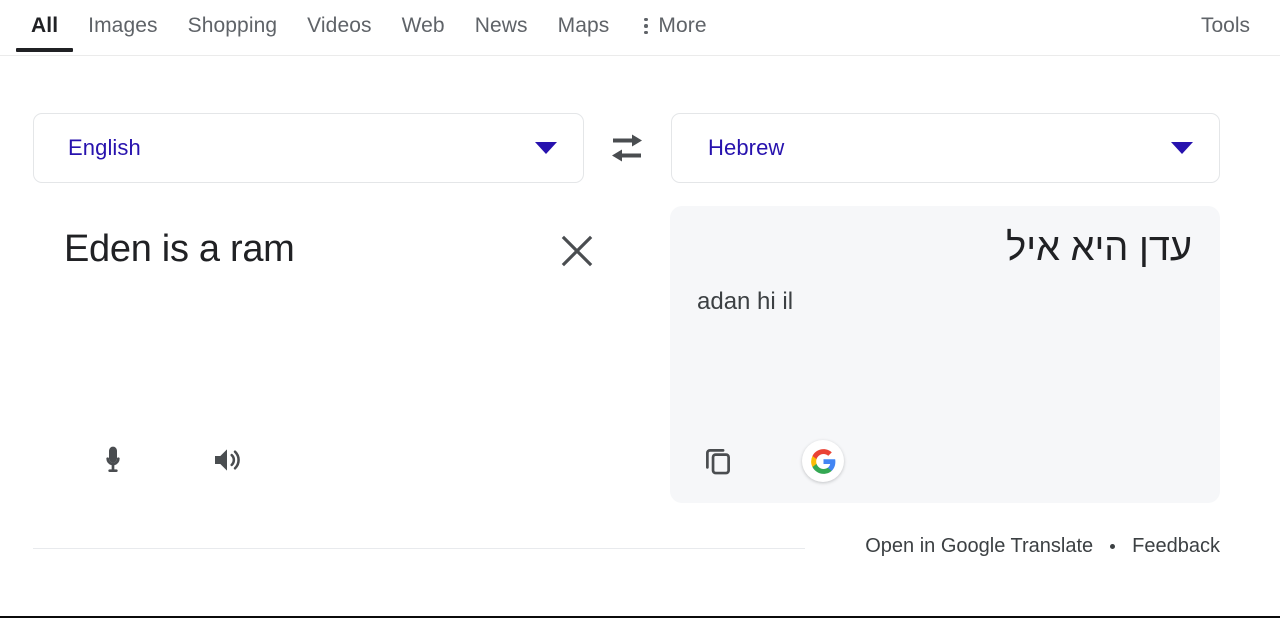  I want to click on tab-more-label: More, so click(682, 25).